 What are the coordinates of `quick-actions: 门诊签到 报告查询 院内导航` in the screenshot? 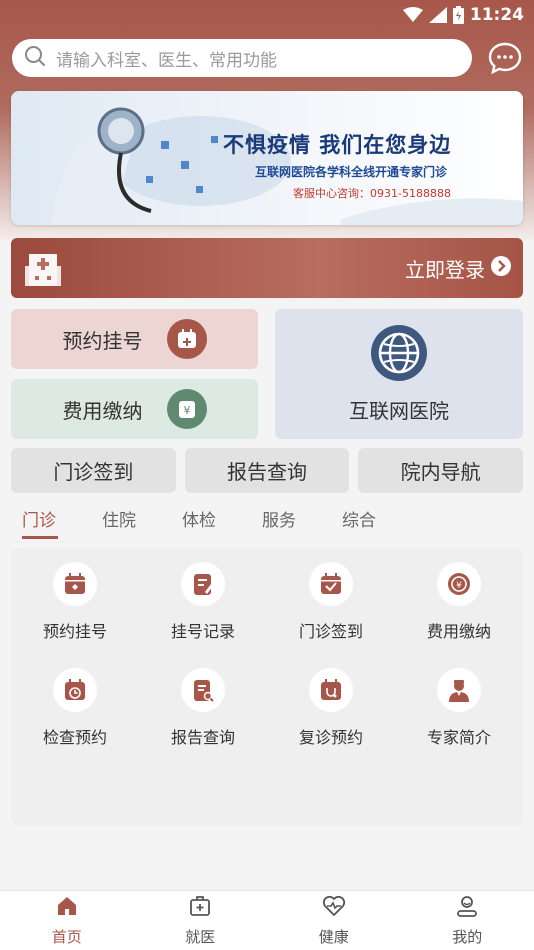 It's located at (267, 470).